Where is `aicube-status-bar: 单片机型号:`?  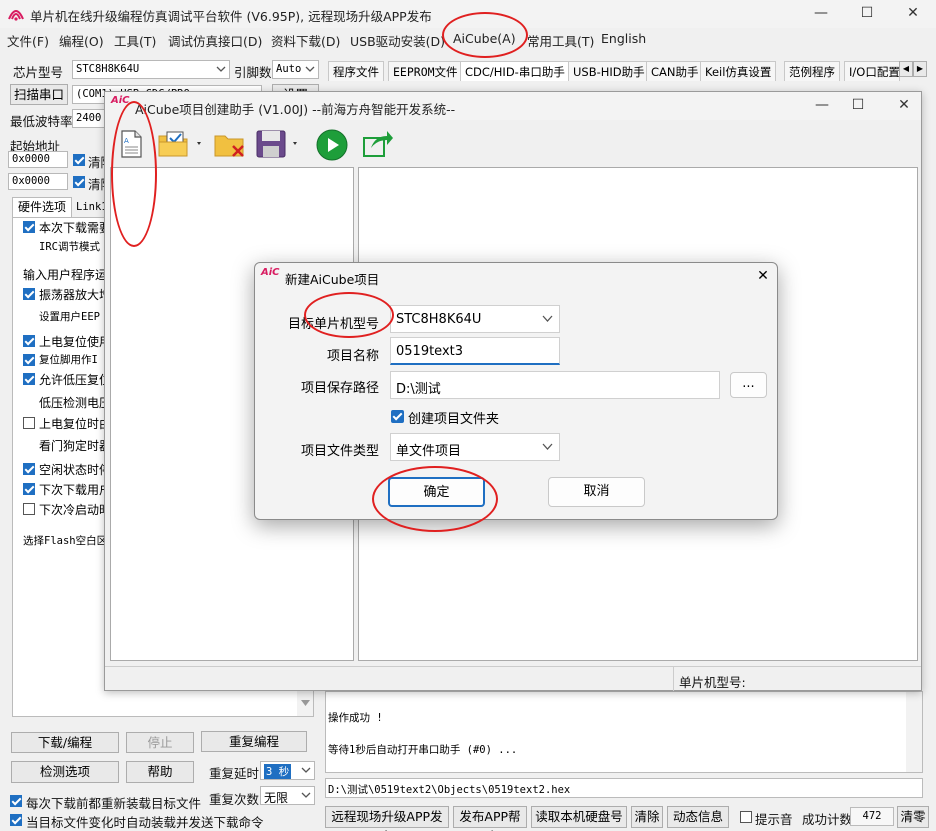 aicube-status-bar: 单片机型号: is located at coordinates (513, 678).